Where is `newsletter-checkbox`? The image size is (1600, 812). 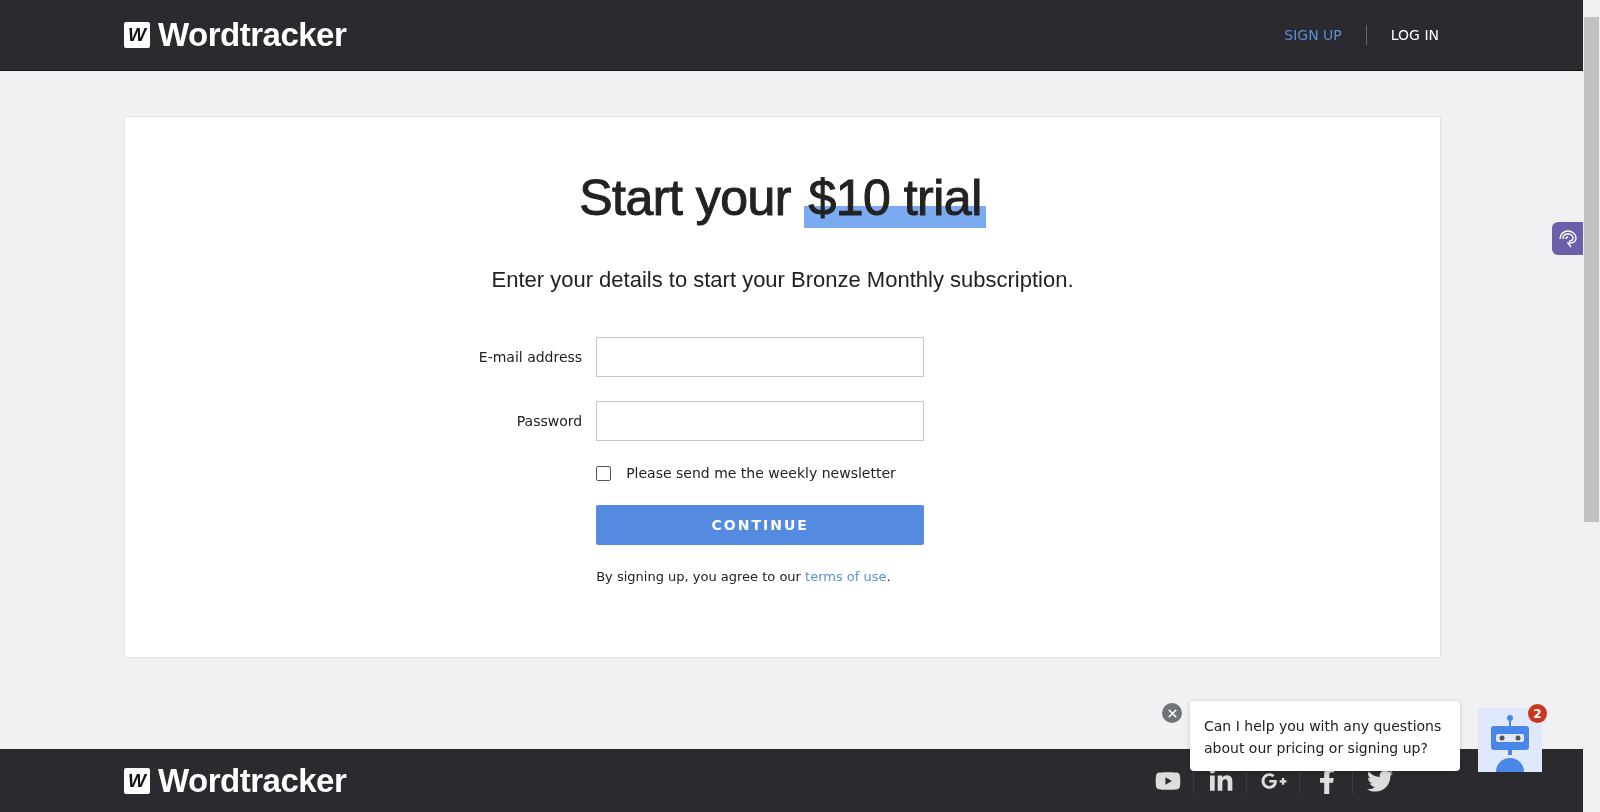 newsletter-checkbox is located at coordinates (604, 473).